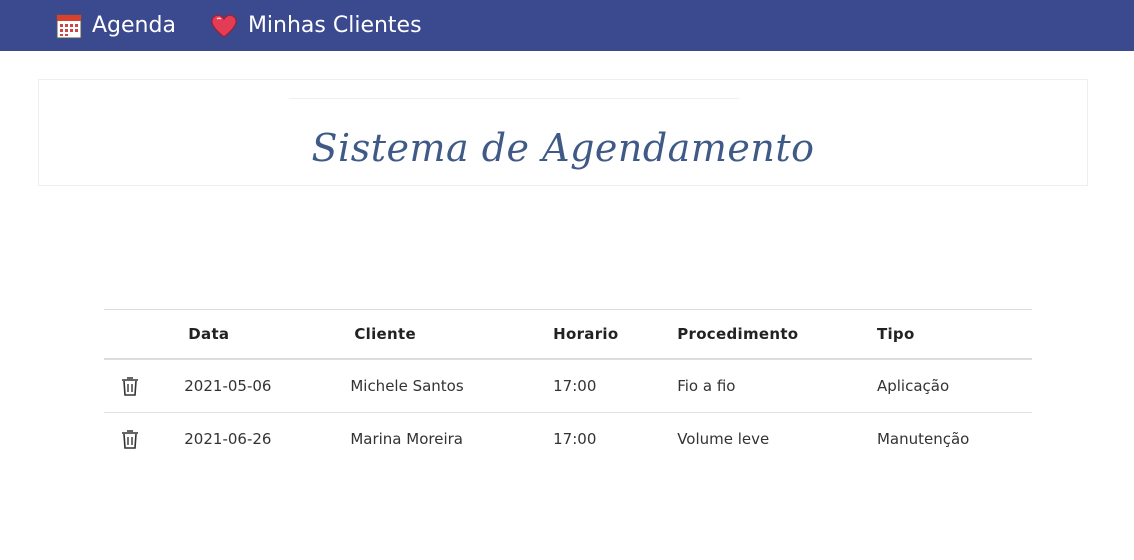  I want to click on page-title: Sistema de Agendamento, so click(563, 148).